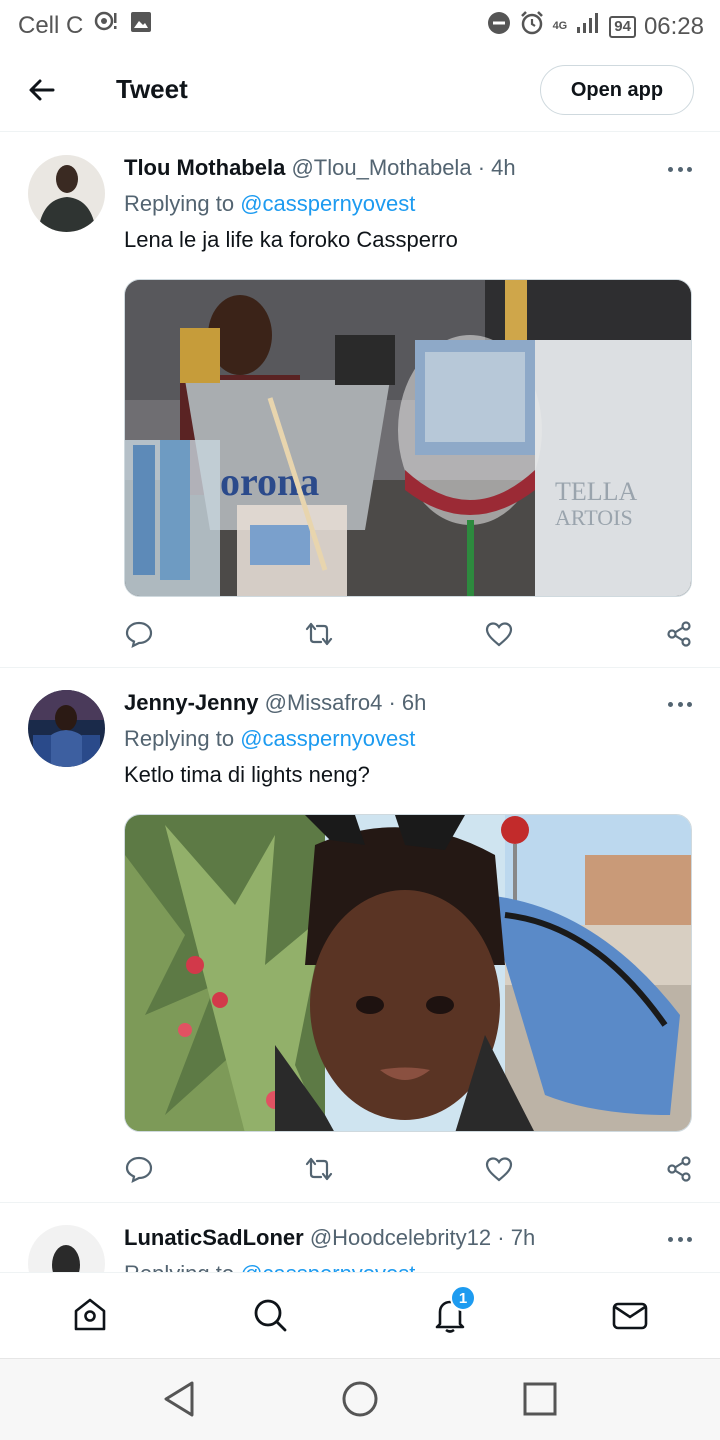 The image size is (720, 1440). What do you see at coordinates (596, 491) in the screenshot?
I see `svg-text: TELLA` at bounding box center [596, 491].